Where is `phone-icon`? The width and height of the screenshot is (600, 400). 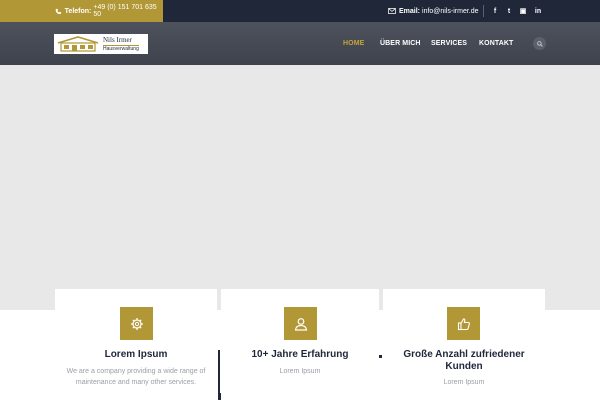 phone-icon is located at coordinates (58, 11).